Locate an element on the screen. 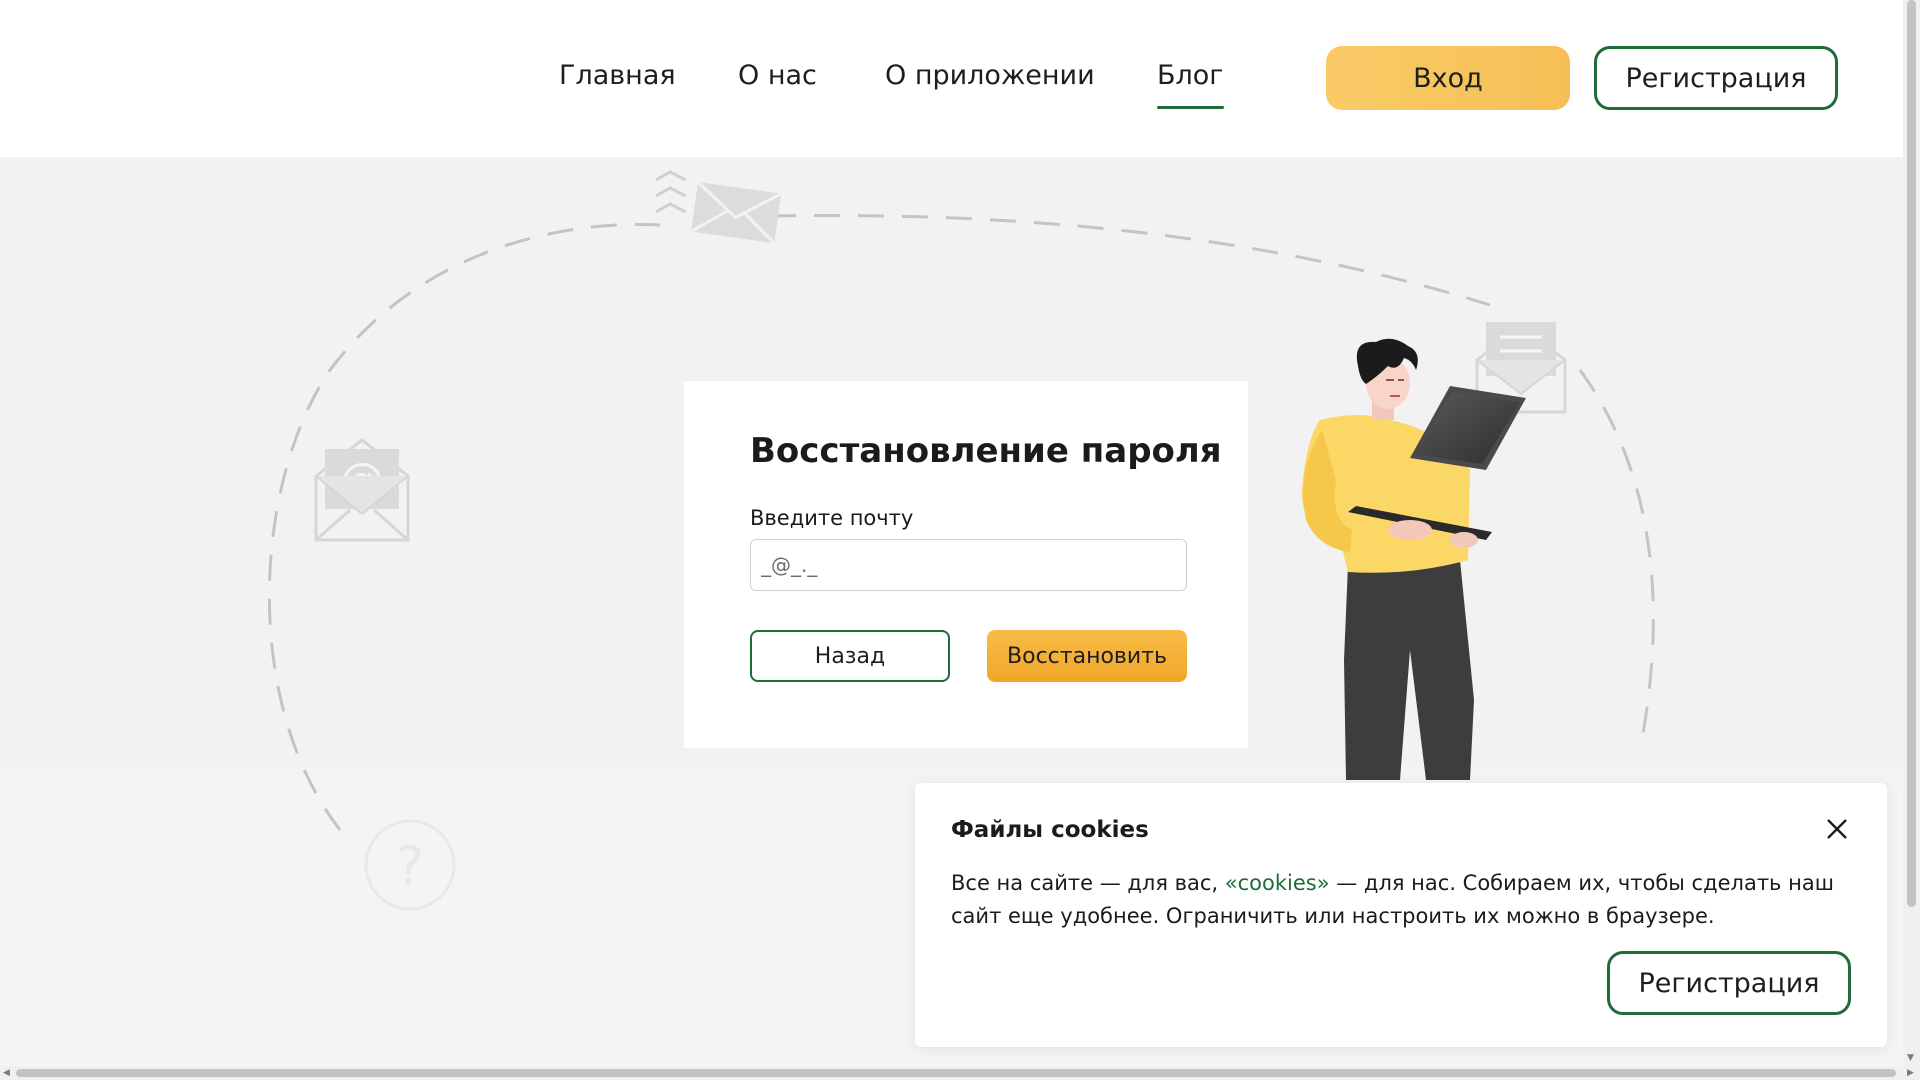 The width and height of the screenshot is (1920, 1080). email-field-label: Введите почту is located at coordinates (832, 518).